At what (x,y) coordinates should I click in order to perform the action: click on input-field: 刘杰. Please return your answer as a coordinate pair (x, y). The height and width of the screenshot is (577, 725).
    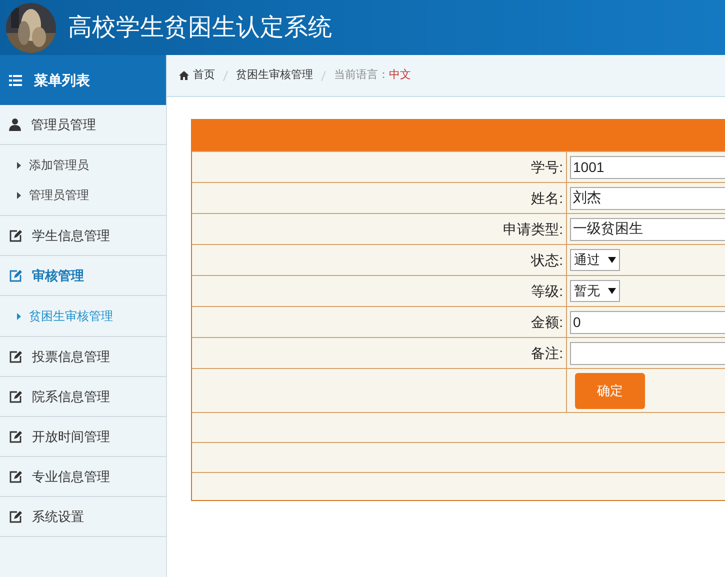
    Looking at the image, I should click on (647, 198).